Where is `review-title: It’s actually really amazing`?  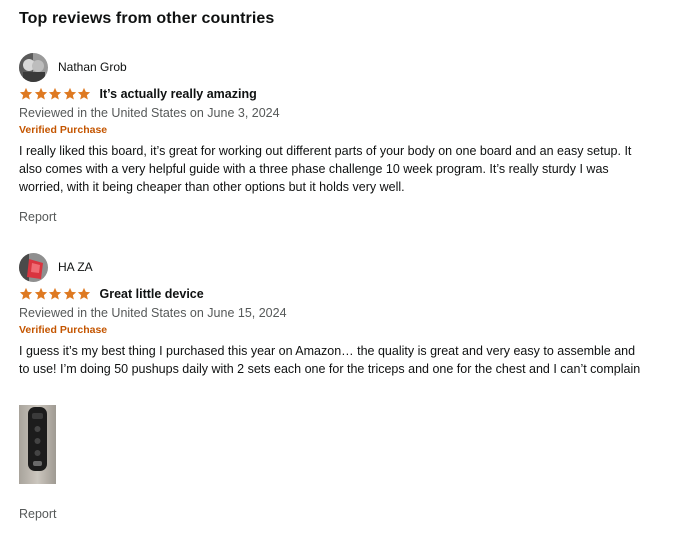 review-title: It’s actually really amazing is located at coordinates (178, 94).